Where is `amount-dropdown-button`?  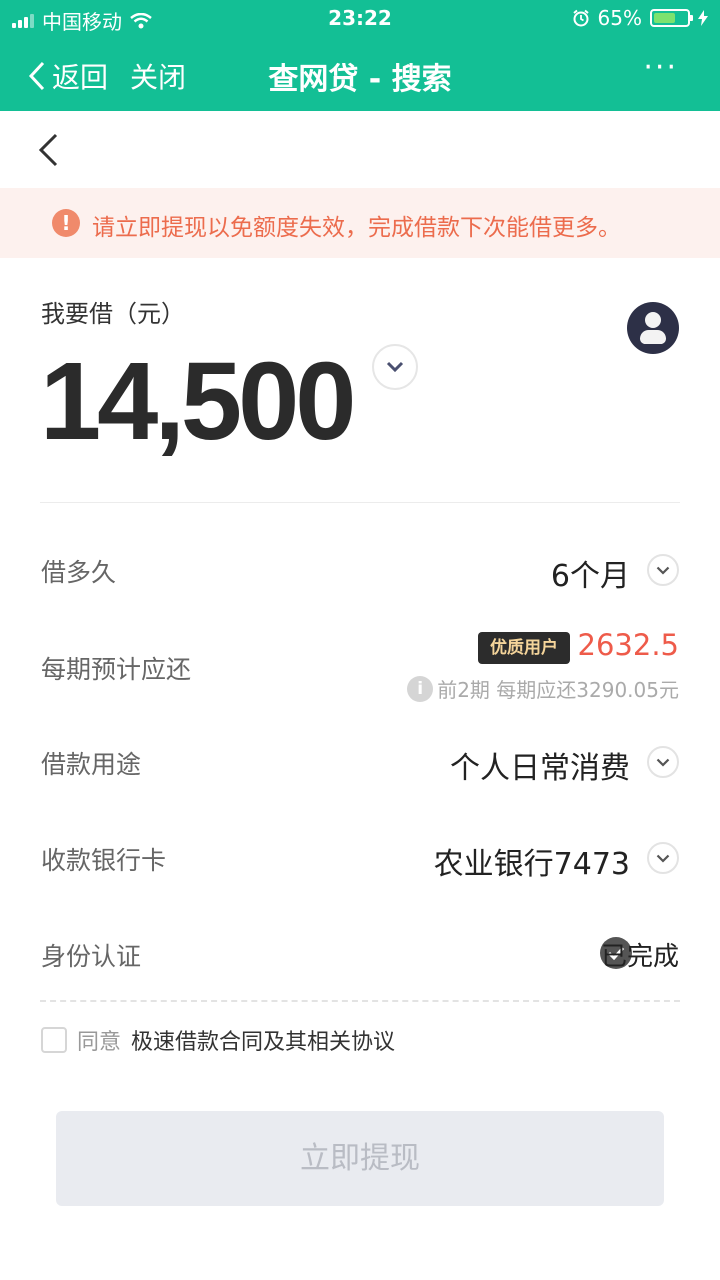 amount-dropdown-button is located at coordinates (395, 367).